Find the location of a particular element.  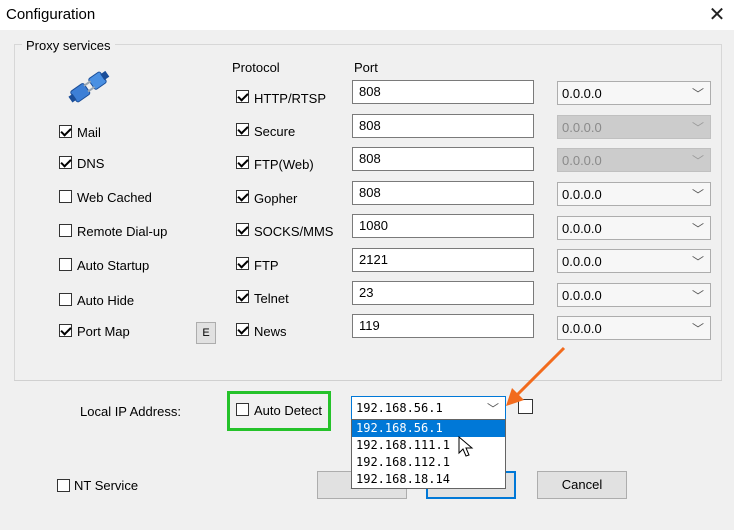

ip-select-ftp-web: 0.0.0.0 ﹀ is located at coordinates (634, 160).